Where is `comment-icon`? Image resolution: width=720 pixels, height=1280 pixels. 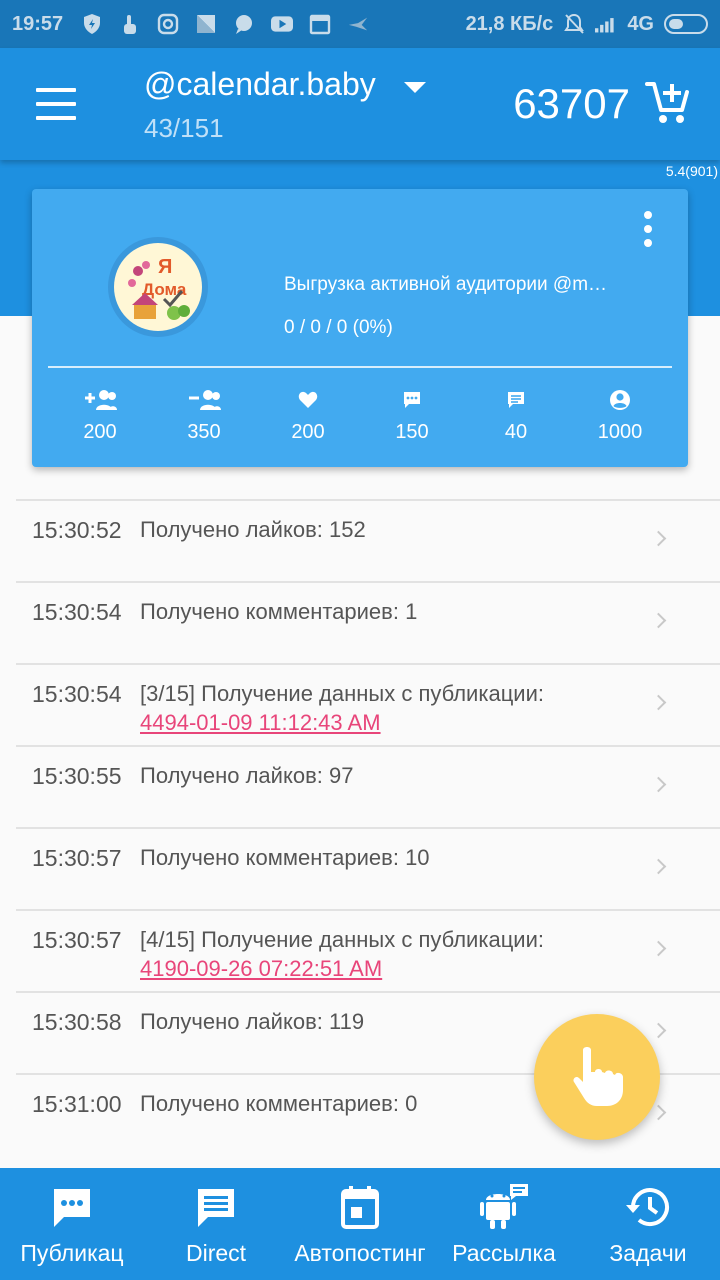 comment-icon is located at coordinates (412, 400).